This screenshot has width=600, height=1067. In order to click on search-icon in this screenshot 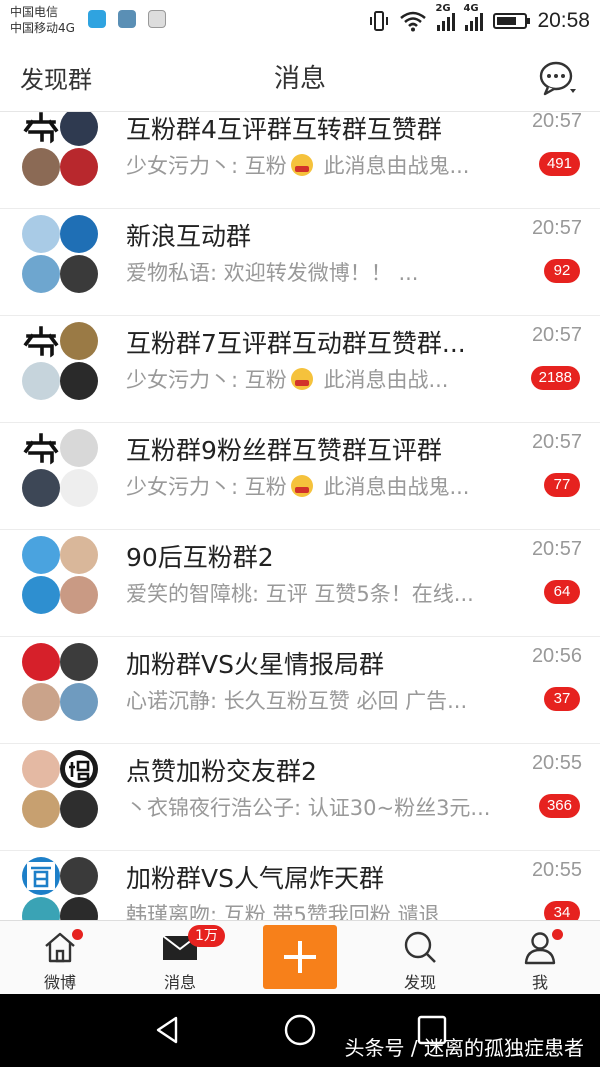, I will do `click(420, 947)`.